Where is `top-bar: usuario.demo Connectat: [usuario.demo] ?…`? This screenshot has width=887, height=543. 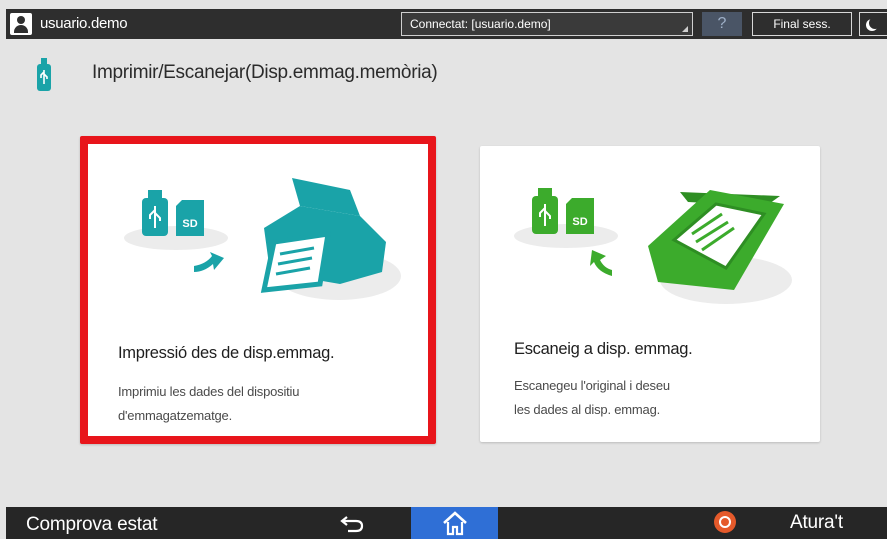
top-bar: usuario.demo Connectat: [usuario.demo] ?… is located at coordinates (446, 24).